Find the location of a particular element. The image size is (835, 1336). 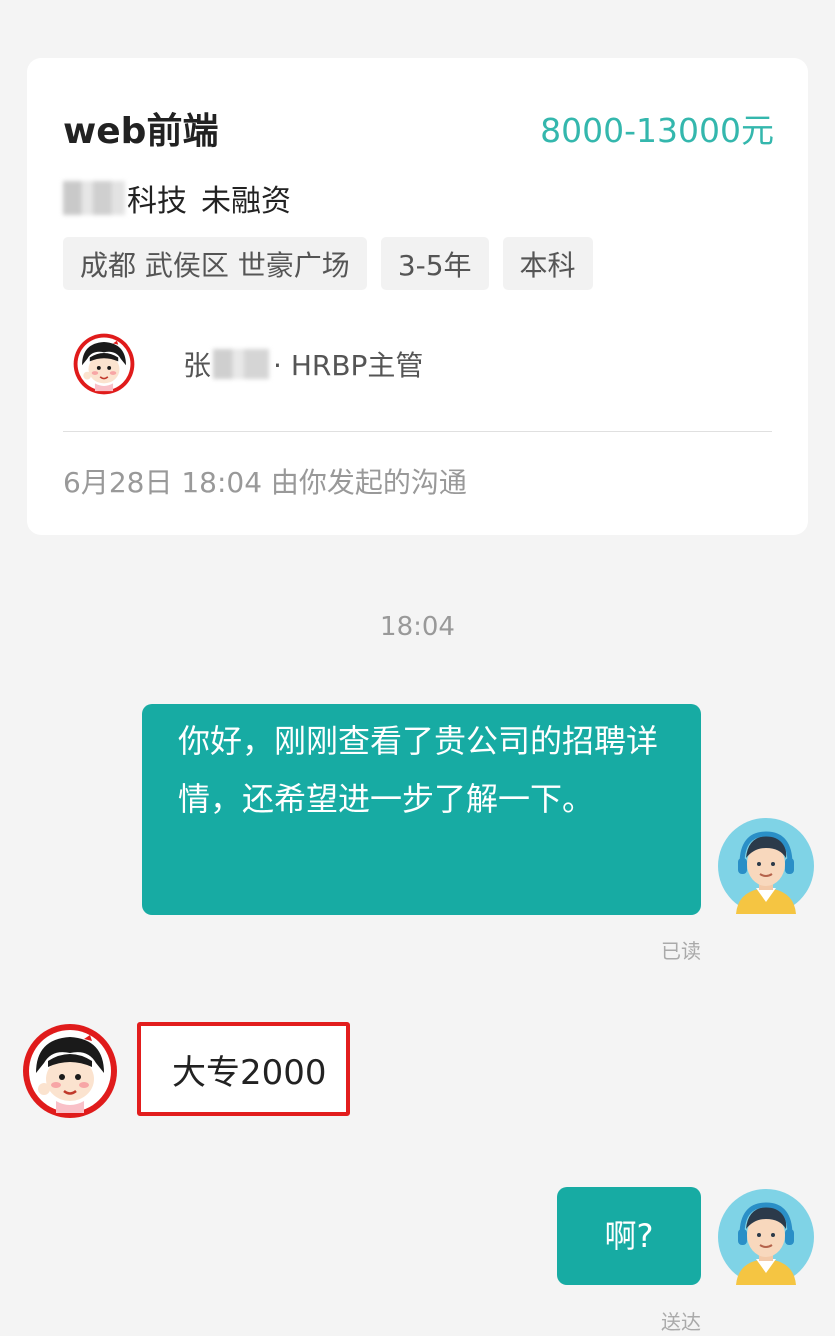

message-bubble-outgoing: 你好，刚刚查看了贵公司的招聘详情，还希望进一步了解一下。 is located at coordinates (421, 809).